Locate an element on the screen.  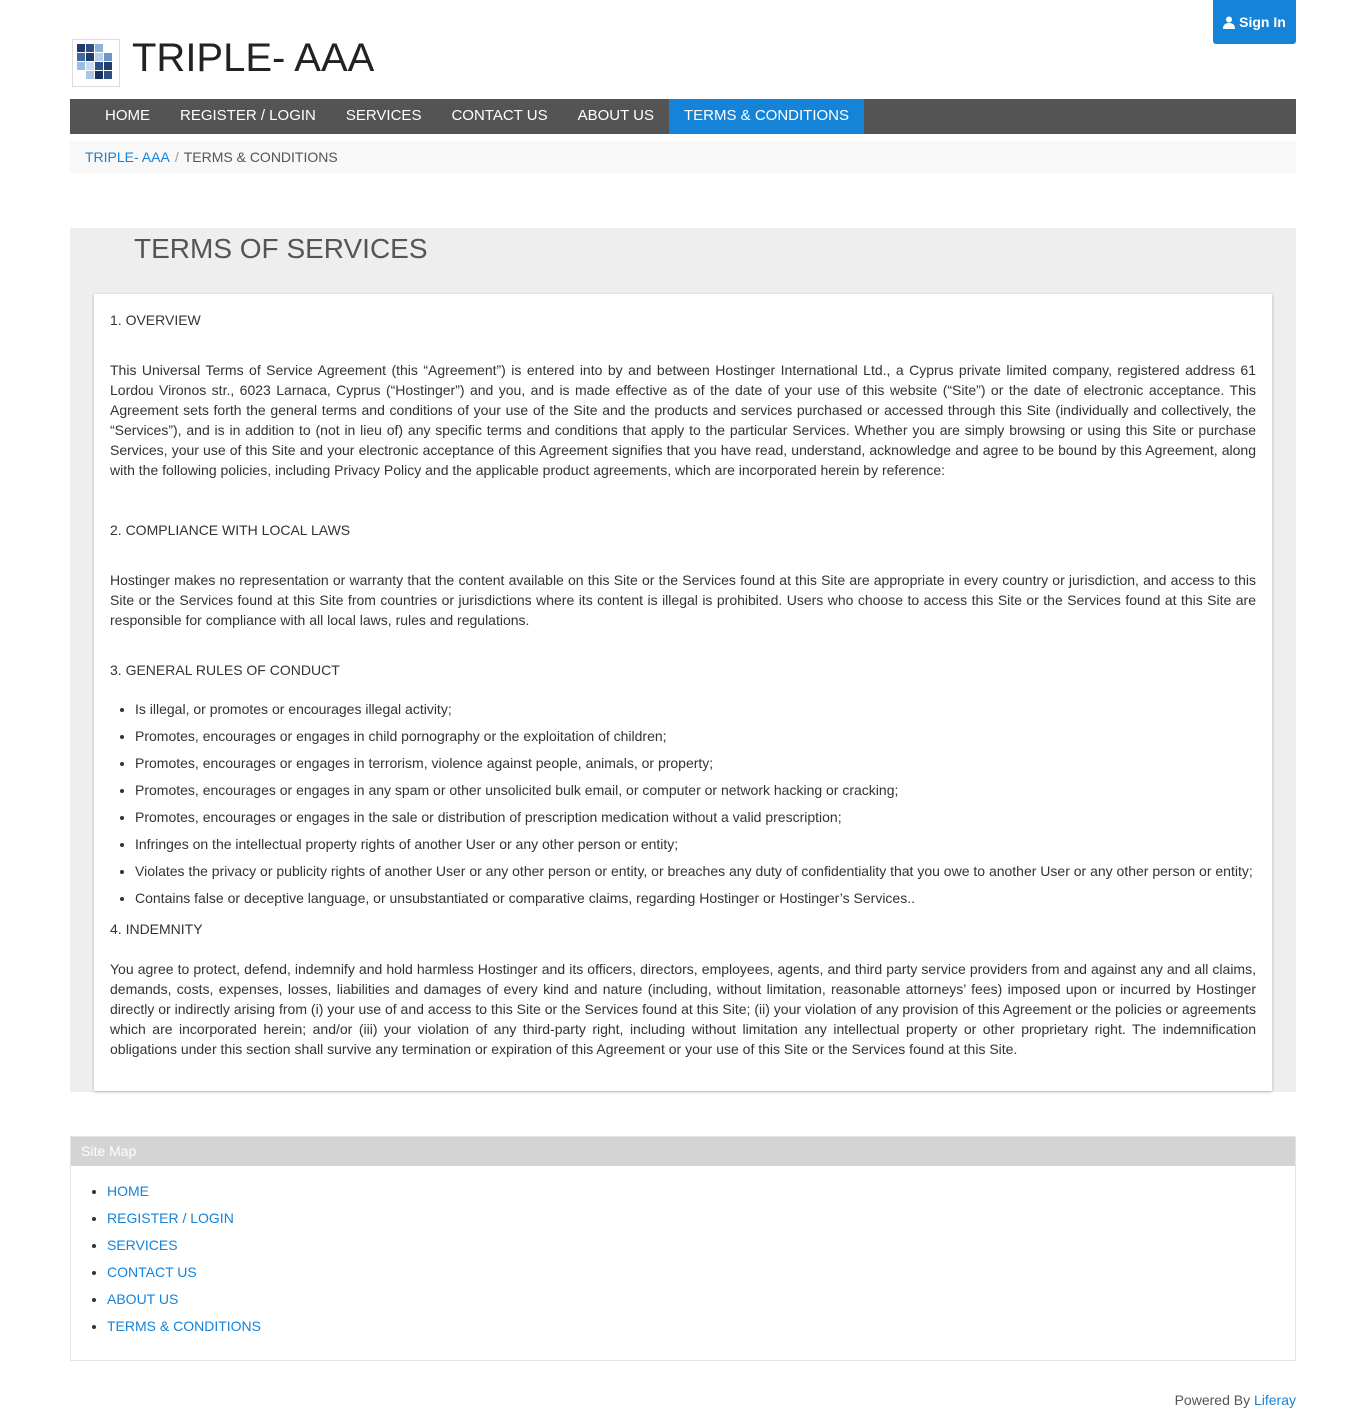
sign-in-button: Sign In is located at coordinates (1254, 22).